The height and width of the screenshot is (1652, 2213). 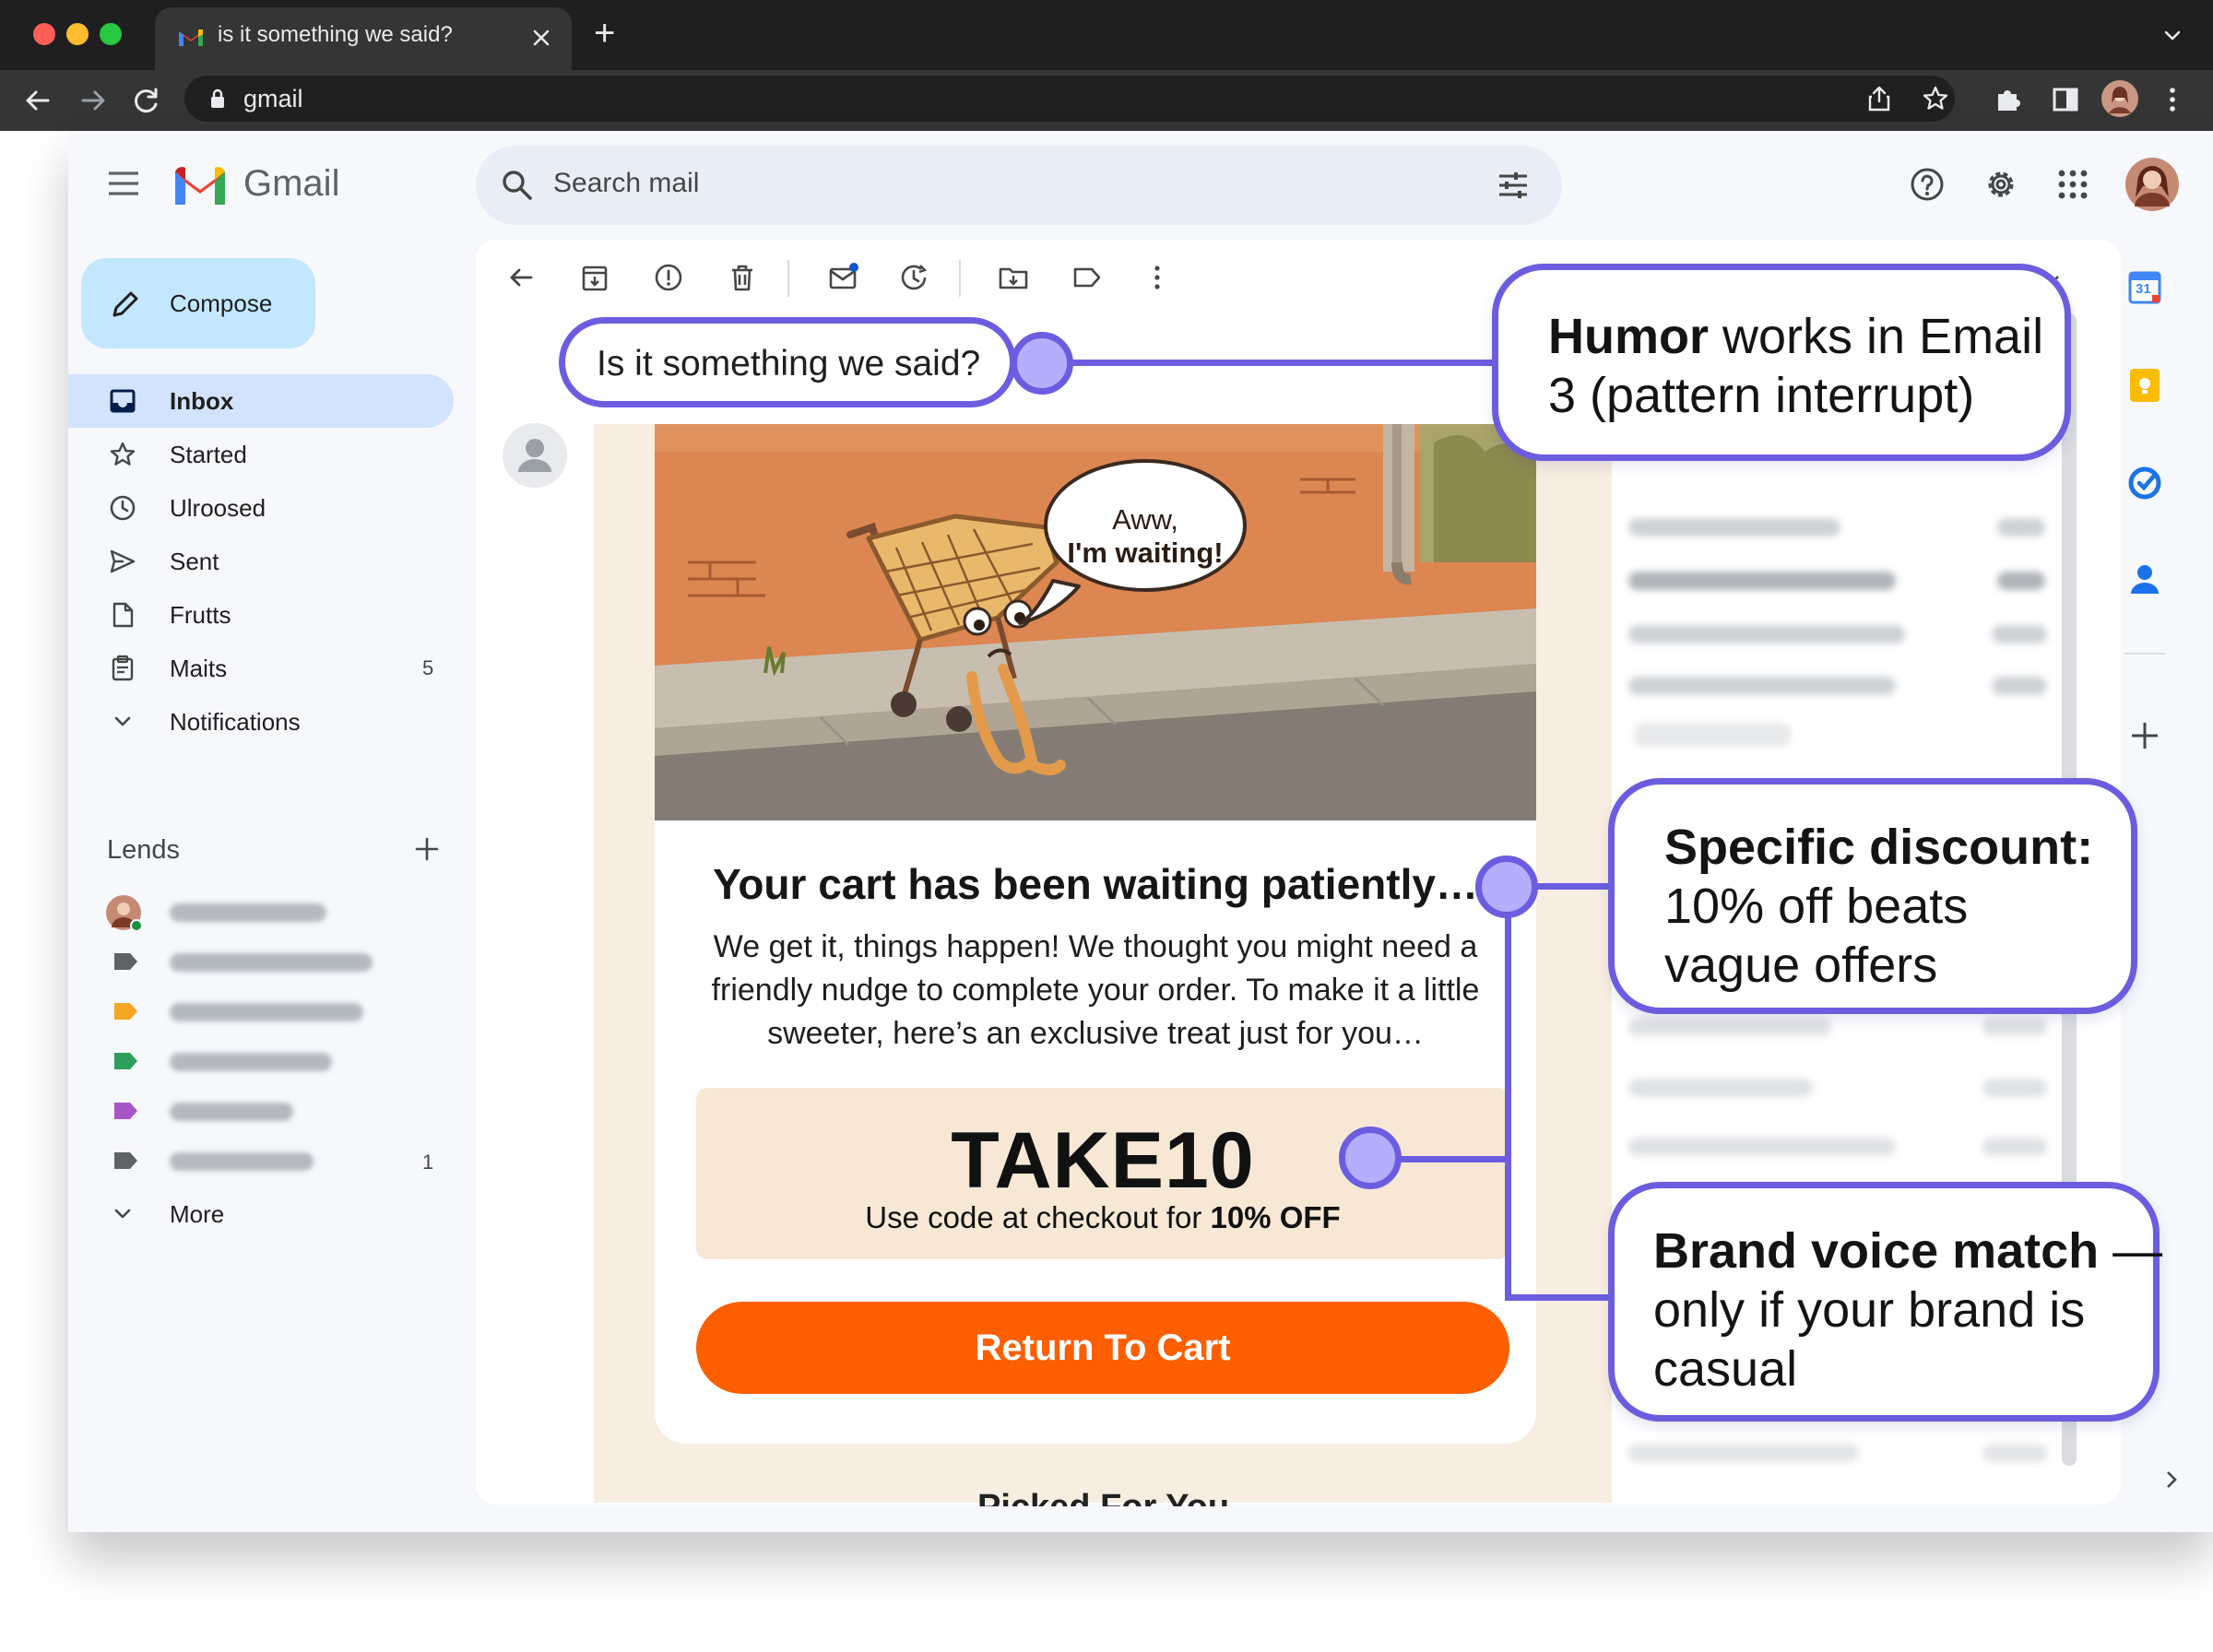 I want to click on sidebar-item-label: More, so click(x=197, y=1214).